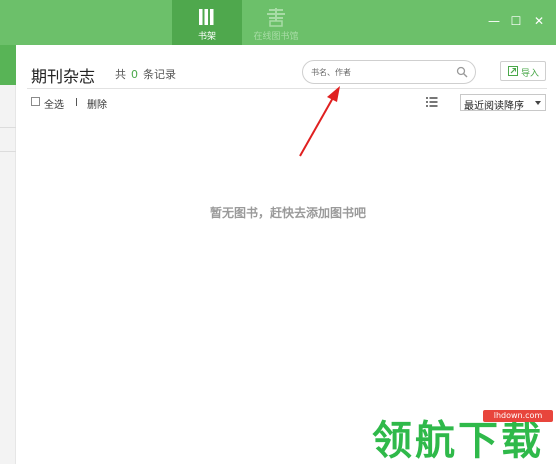  I want to click on sort-selected-value: 最近阅读降序, so click(494, 106).